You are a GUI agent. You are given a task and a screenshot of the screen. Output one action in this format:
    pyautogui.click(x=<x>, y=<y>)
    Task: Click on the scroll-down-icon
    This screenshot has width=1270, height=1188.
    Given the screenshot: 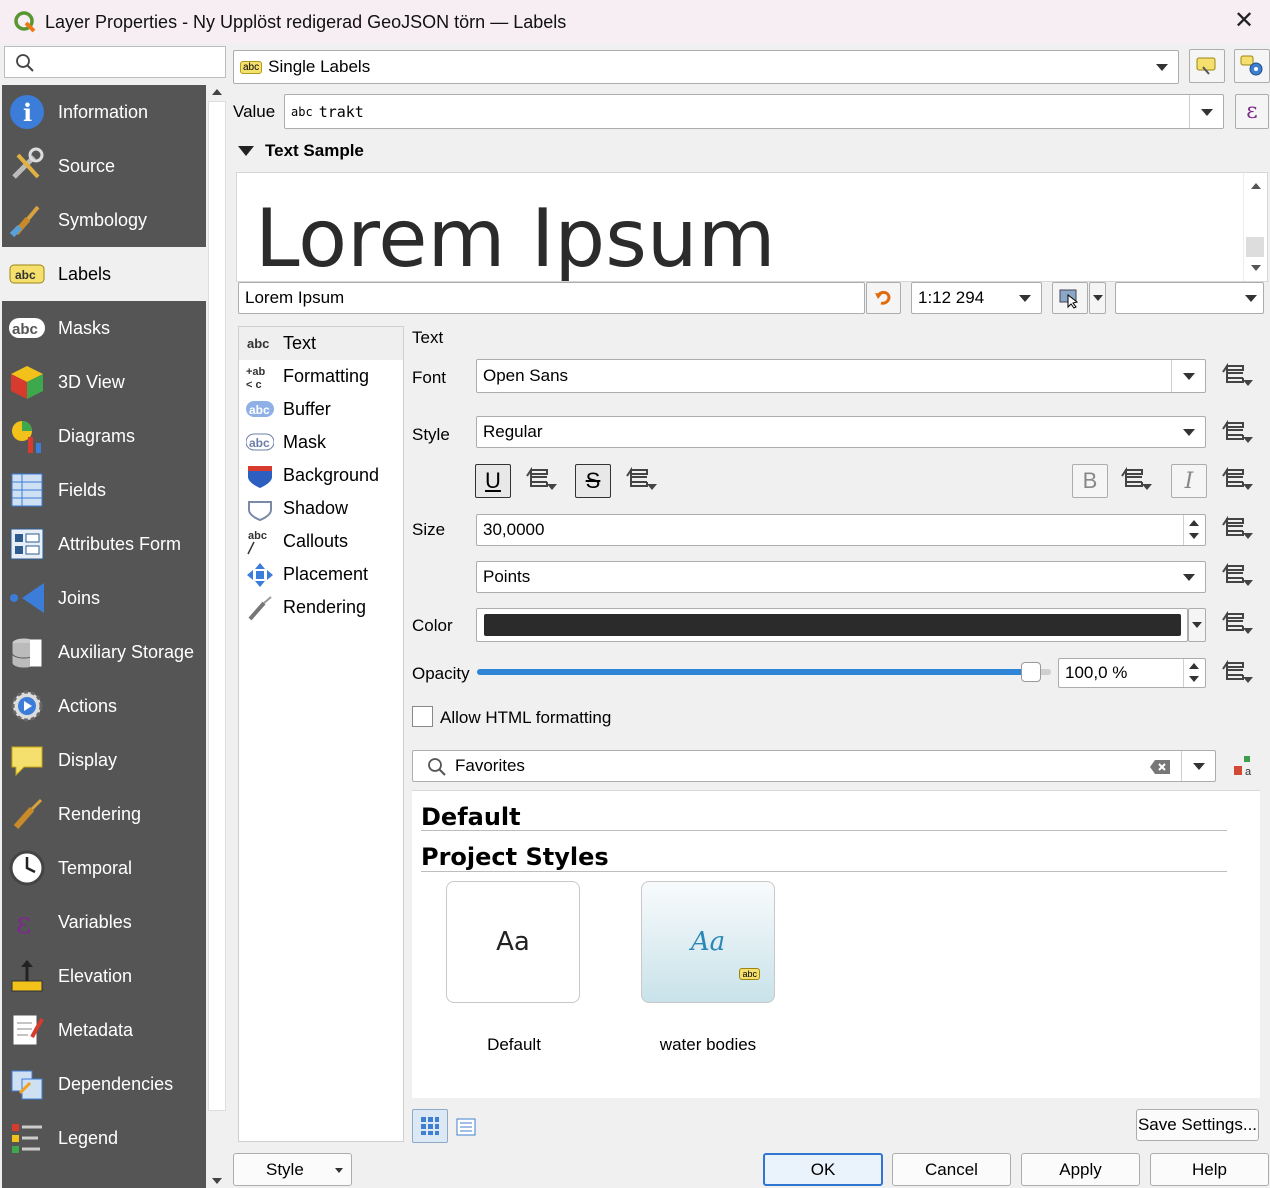 What is the action you would take?
    pyautogui.click(x=217, y=1181)
    